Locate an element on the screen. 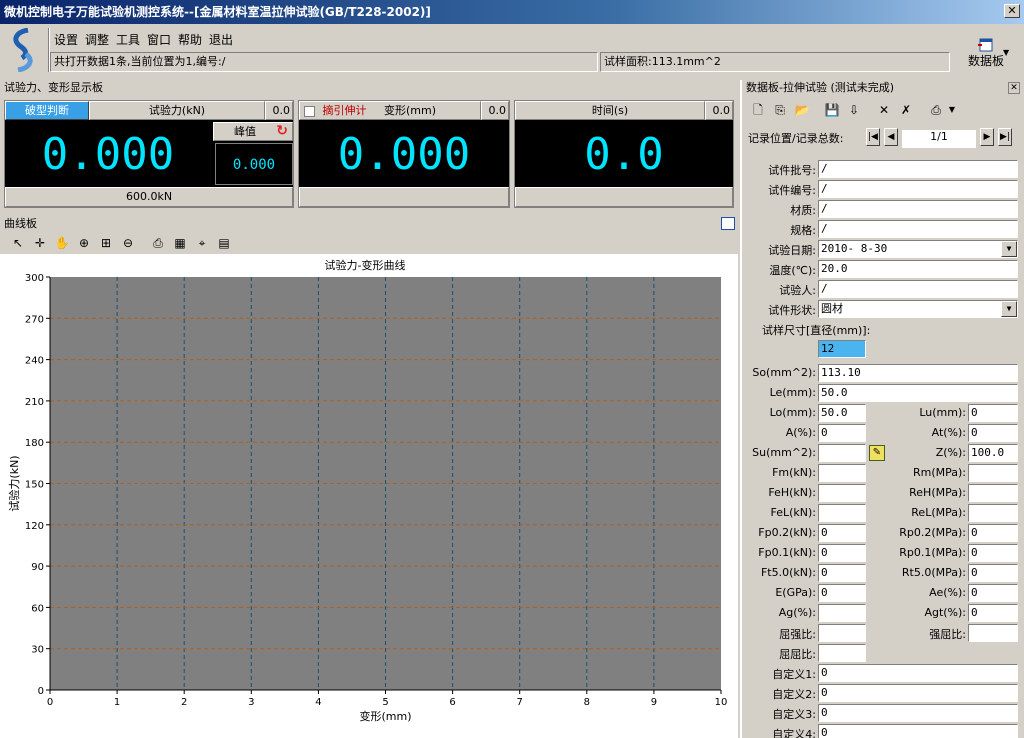 This screenshot has height=738, width=1024. crosshair-icon: ✛ is located at coordinates (40, 243).